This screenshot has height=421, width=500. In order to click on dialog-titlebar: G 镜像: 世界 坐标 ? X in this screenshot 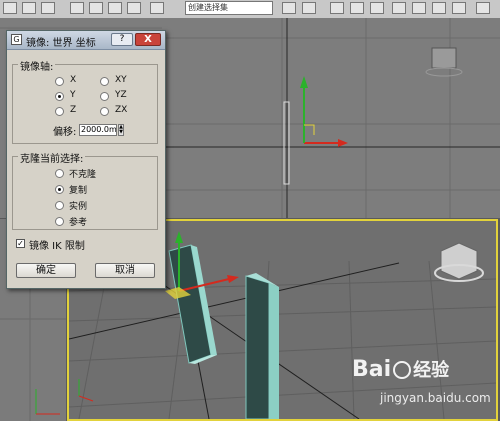, I will do `click(86, 40)`.